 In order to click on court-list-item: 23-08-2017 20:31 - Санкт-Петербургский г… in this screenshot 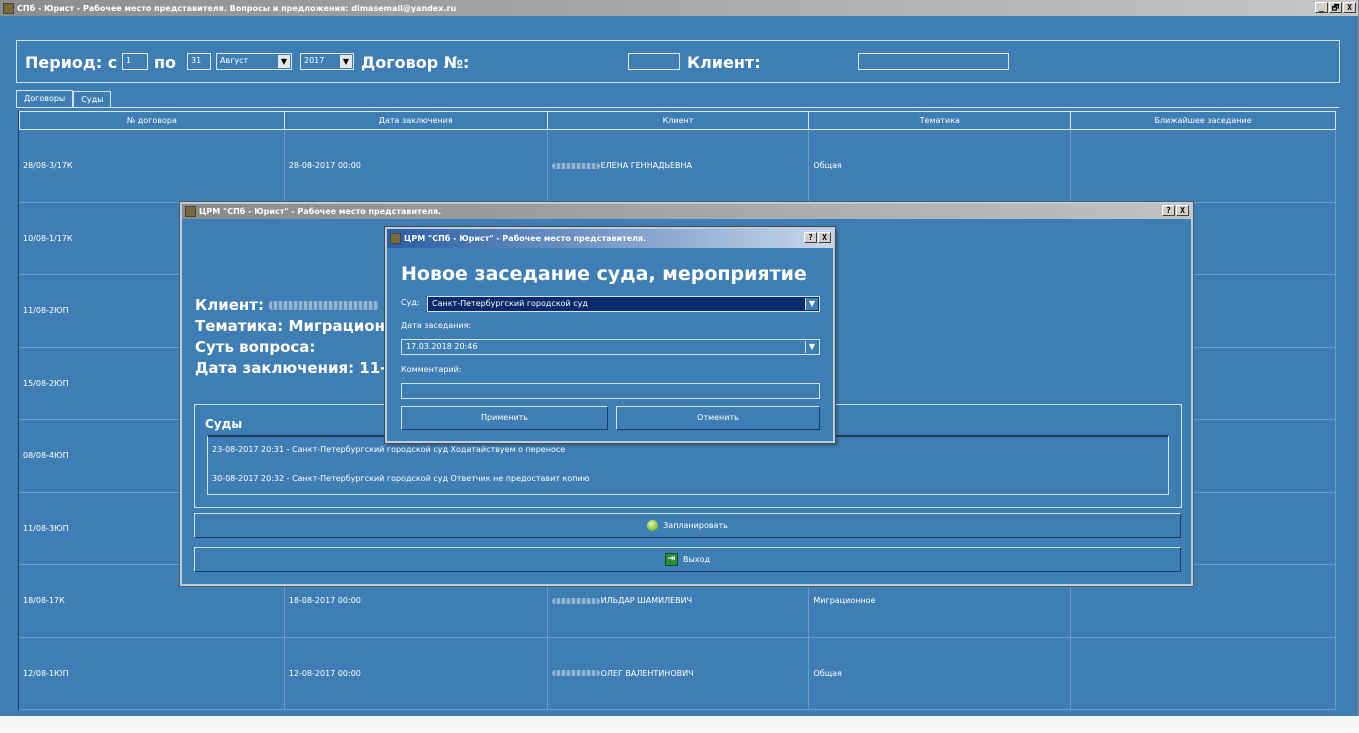, I will do `click(388, 449)`.